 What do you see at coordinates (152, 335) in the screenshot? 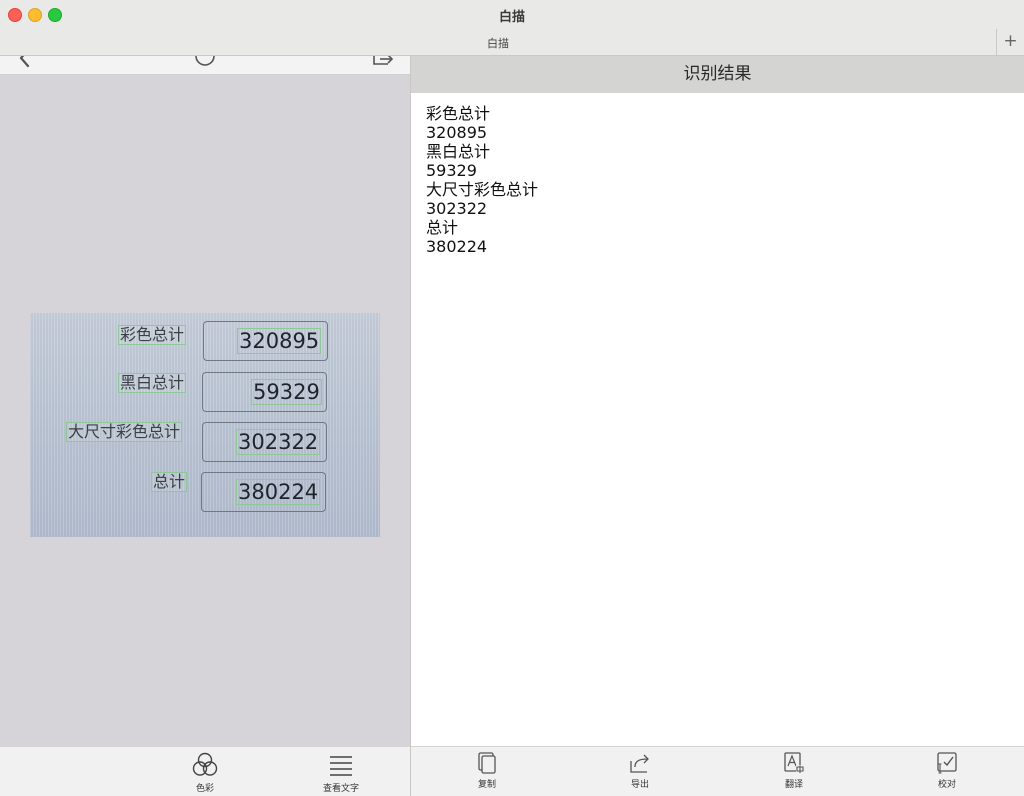
I see `ocr-label-box: 彩色总计` at bounding box center [152, 335].